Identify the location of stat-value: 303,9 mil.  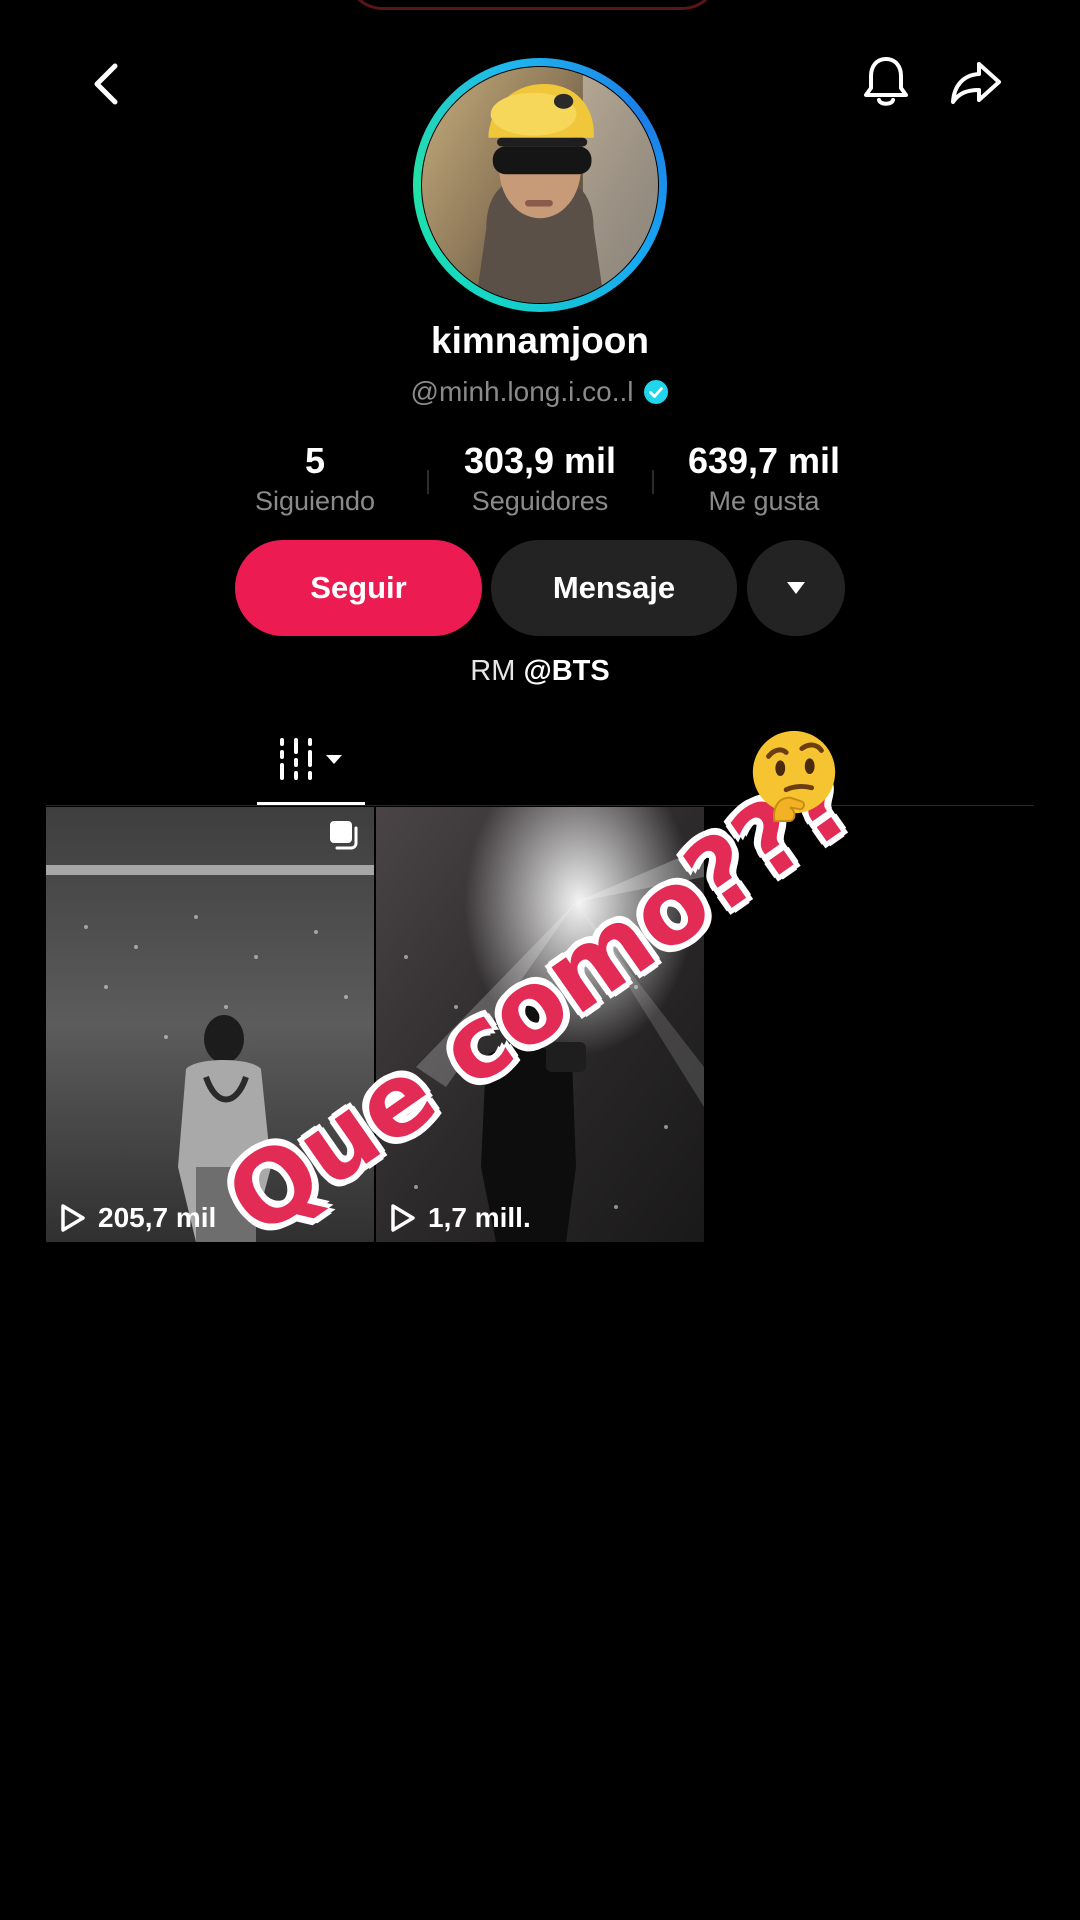
(540, 460).